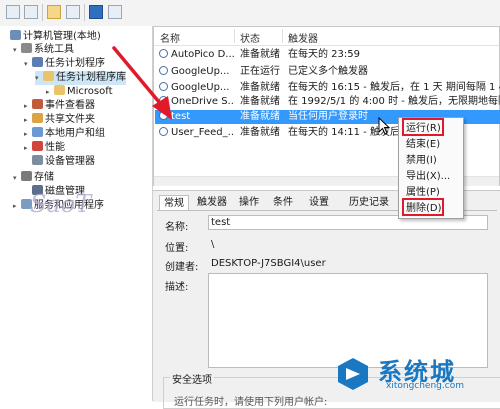 The image size is (500, 409). I want to click on site-logo-icon, so click(353, 374).